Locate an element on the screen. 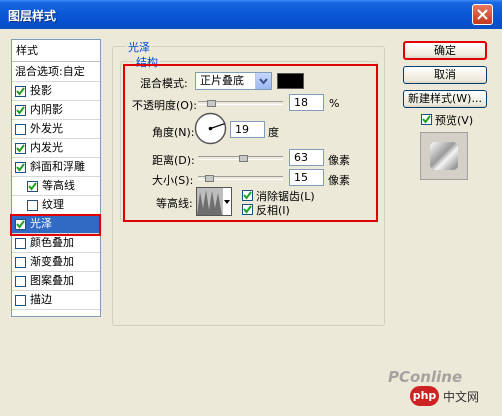 The height and width of the screenshot is (416, 502). style-list-item: 颜色叠加 is located at coordinates (56, 243).